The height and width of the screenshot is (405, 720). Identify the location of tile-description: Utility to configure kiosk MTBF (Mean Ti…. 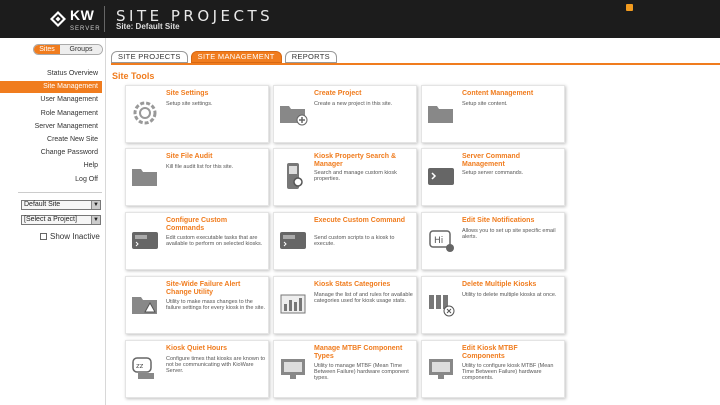
(508, 372).